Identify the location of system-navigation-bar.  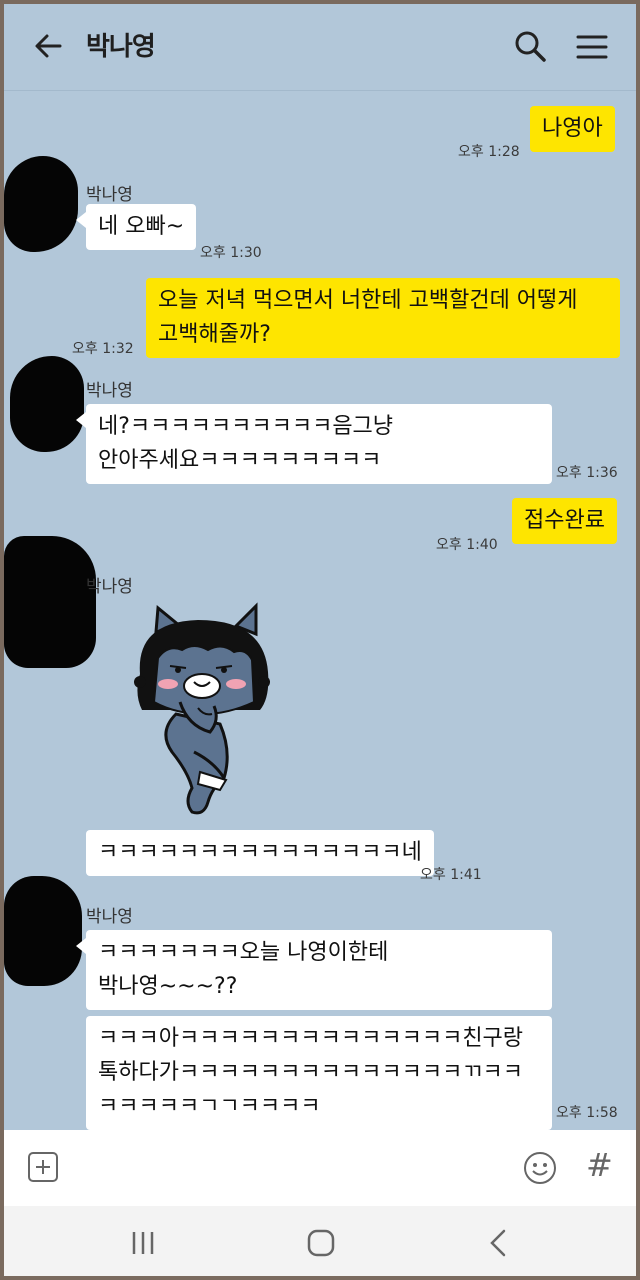
(320, 1241).